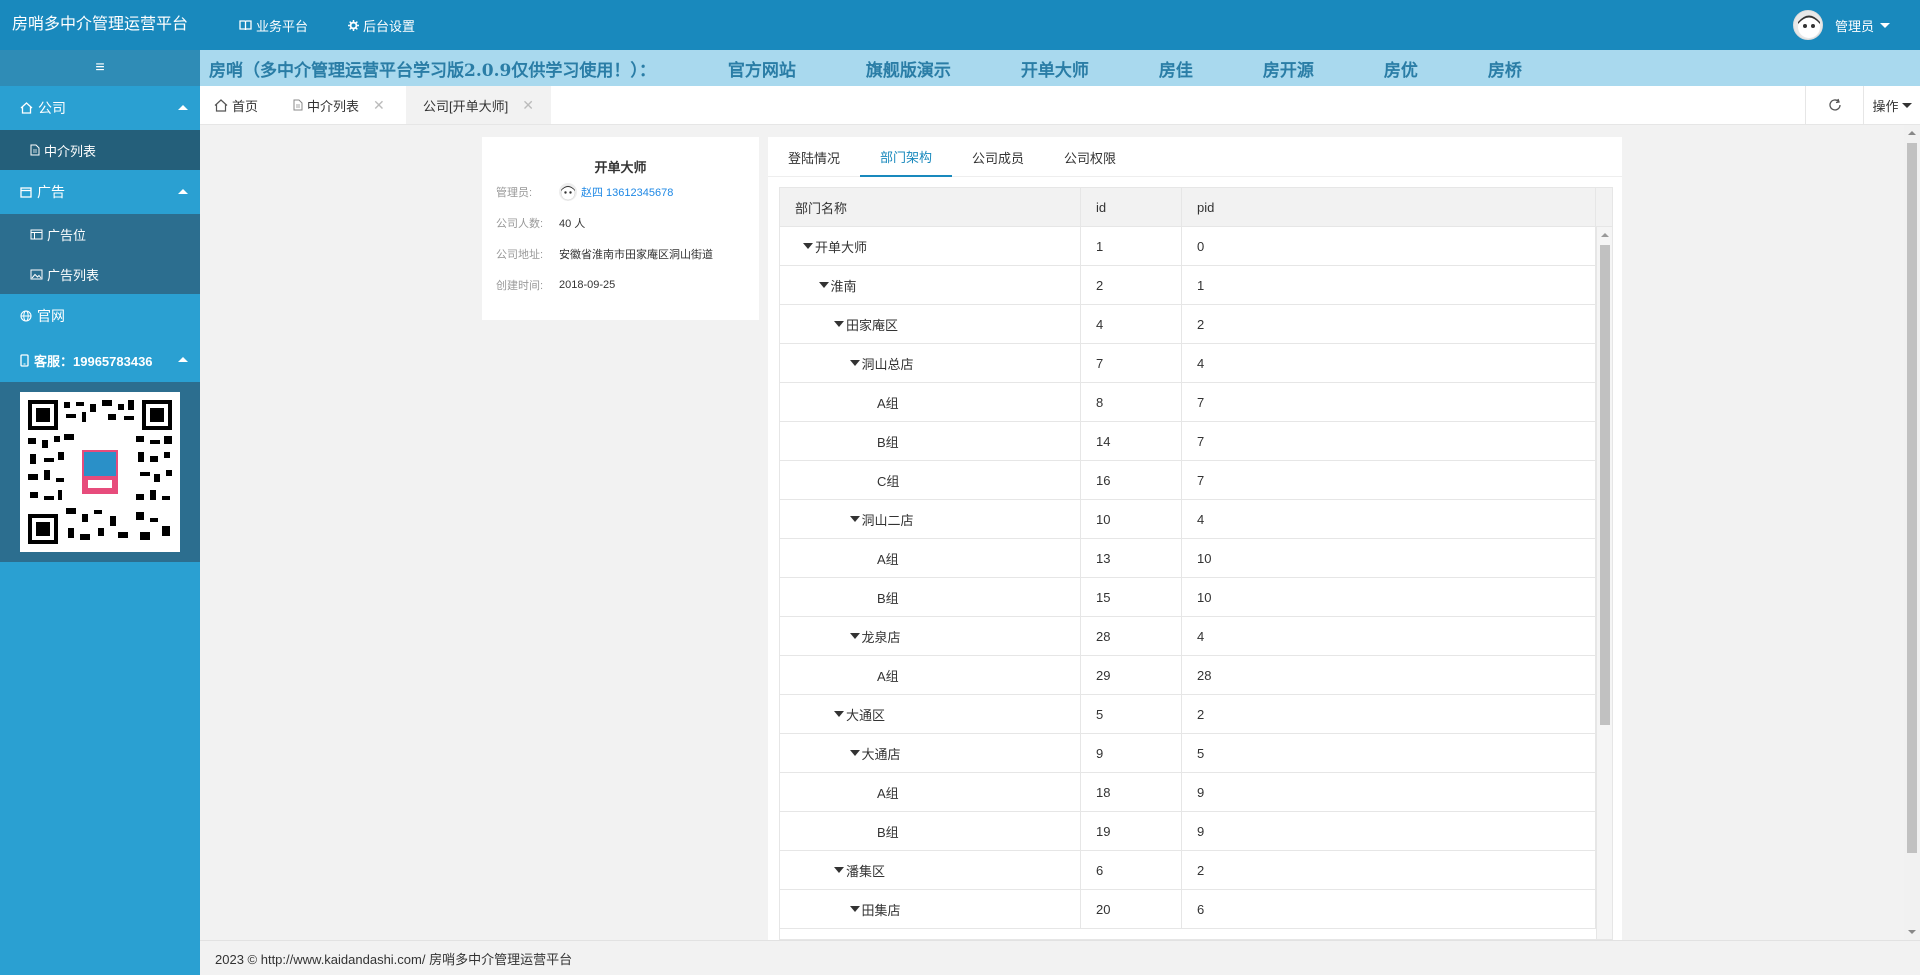 This screenshot has width=1920, height=975. Describe the element at coordinates (1090, 157) in the screenshot. I see `tab-company-permissions: 公司权限` at that location.